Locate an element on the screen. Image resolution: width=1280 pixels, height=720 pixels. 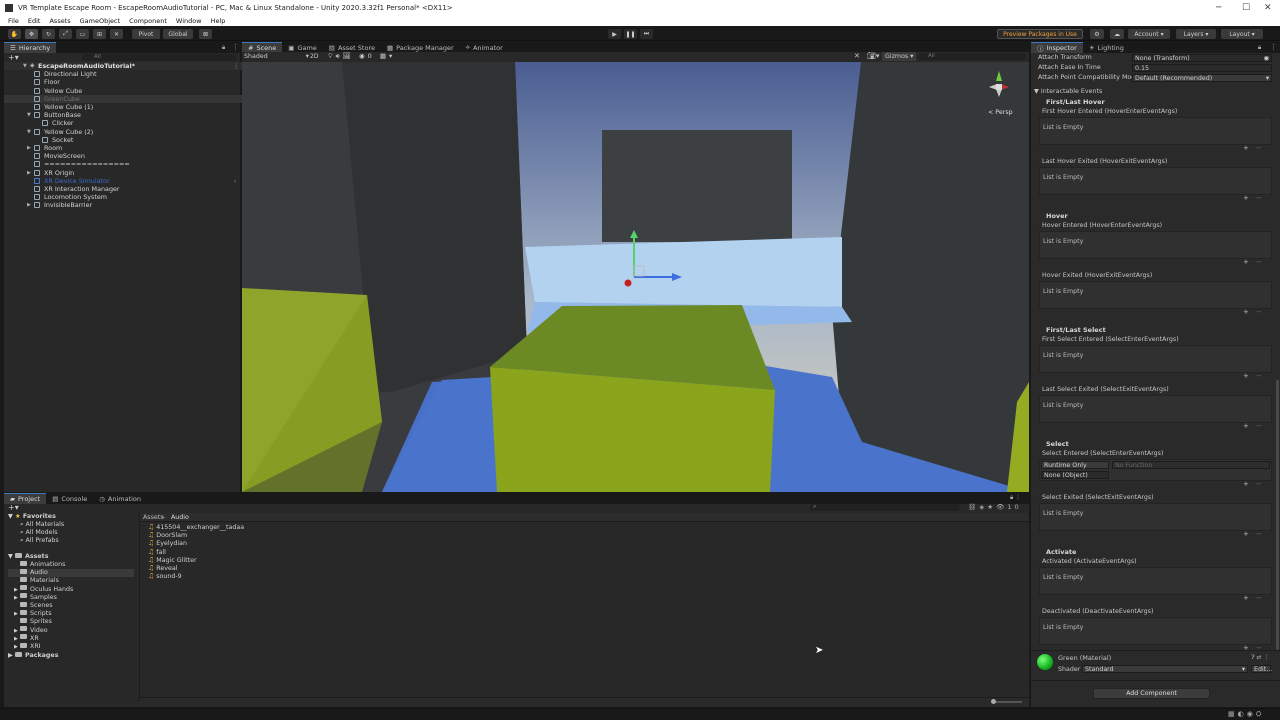
tools-icon: ✕ is located at coordinates (857, 56).